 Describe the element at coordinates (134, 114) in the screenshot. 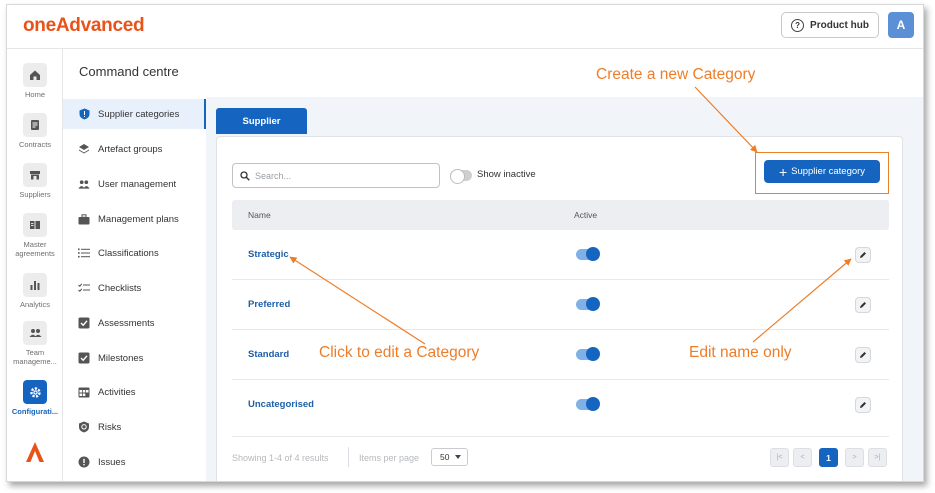

I see `nav-item-supplier-categories: Supplier categories` at that location.